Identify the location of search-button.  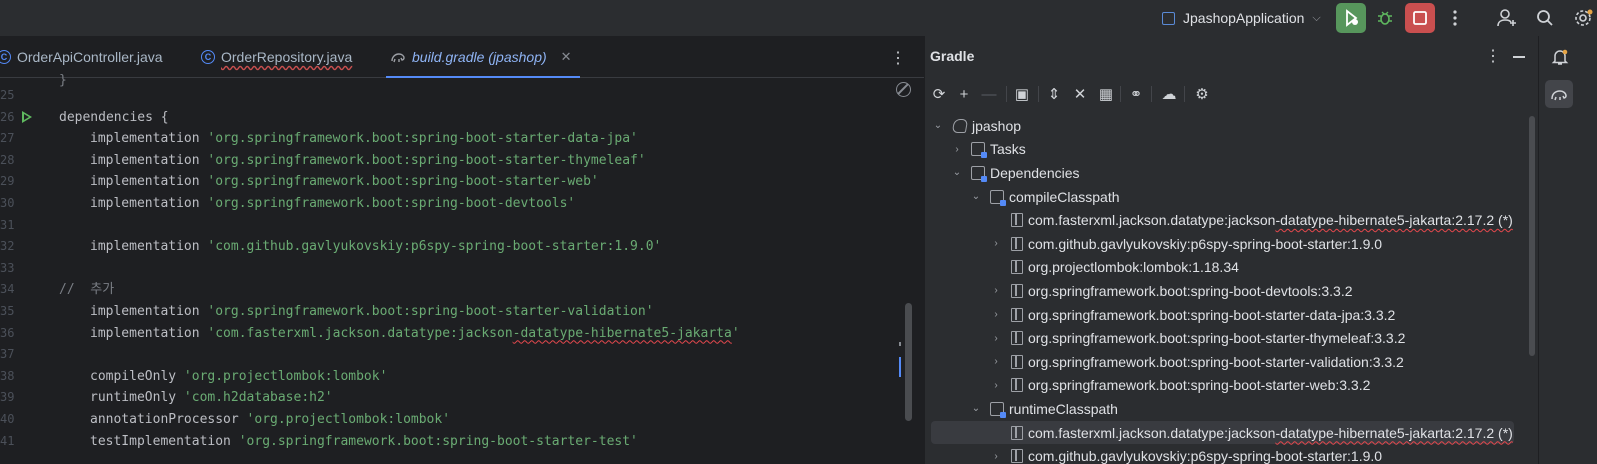
(1545, 18).